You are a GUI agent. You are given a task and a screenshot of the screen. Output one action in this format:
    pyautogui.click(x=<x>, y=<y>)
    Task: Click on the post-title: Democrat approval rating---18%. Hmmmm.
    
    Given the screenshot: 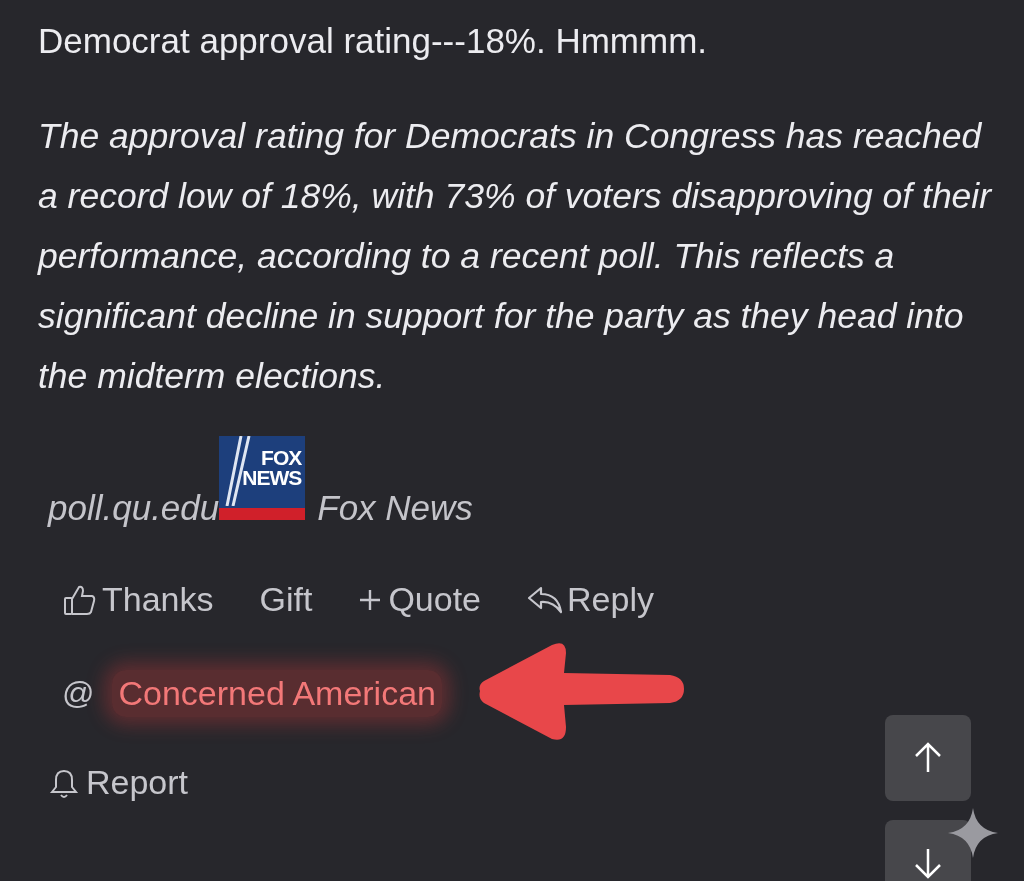 What is the action you would take?
    pyautogui.click(x=373, y=41)
    